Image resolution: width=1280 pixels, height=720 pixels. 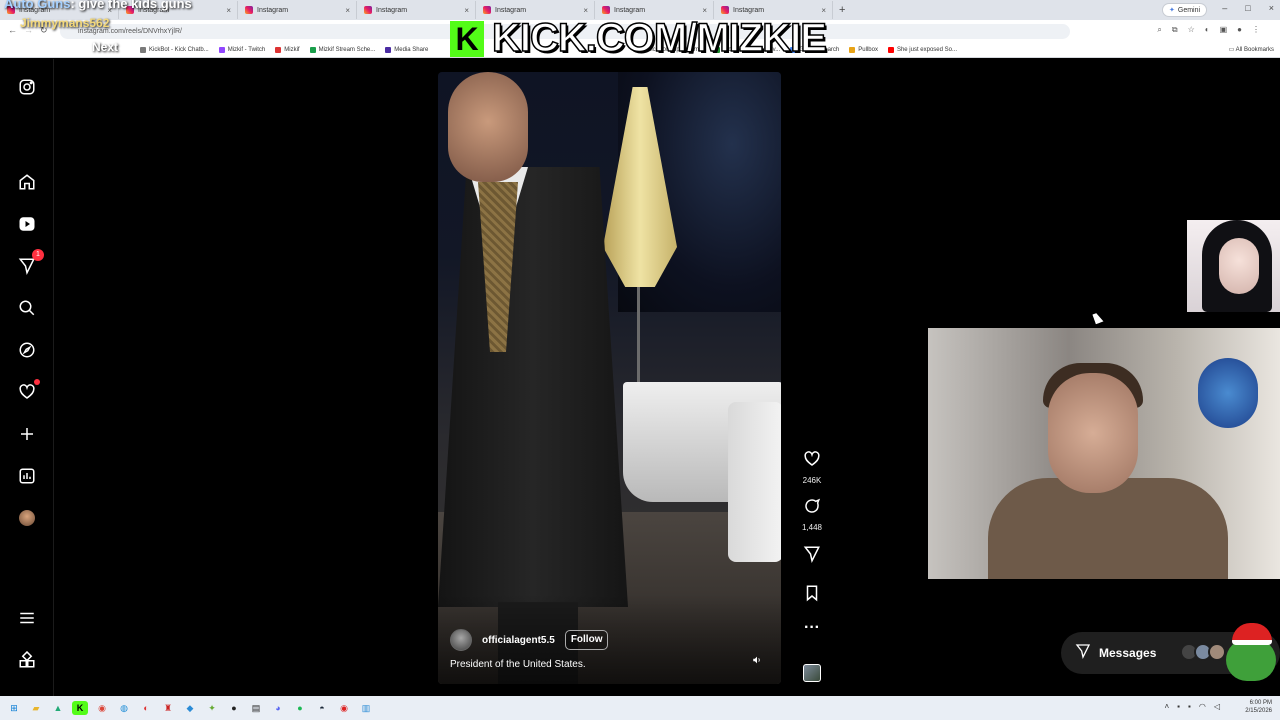 What do you see at coordinates (27, 224) in the screenshot?
I see `reels-icon` at bounding box center [27, 224].